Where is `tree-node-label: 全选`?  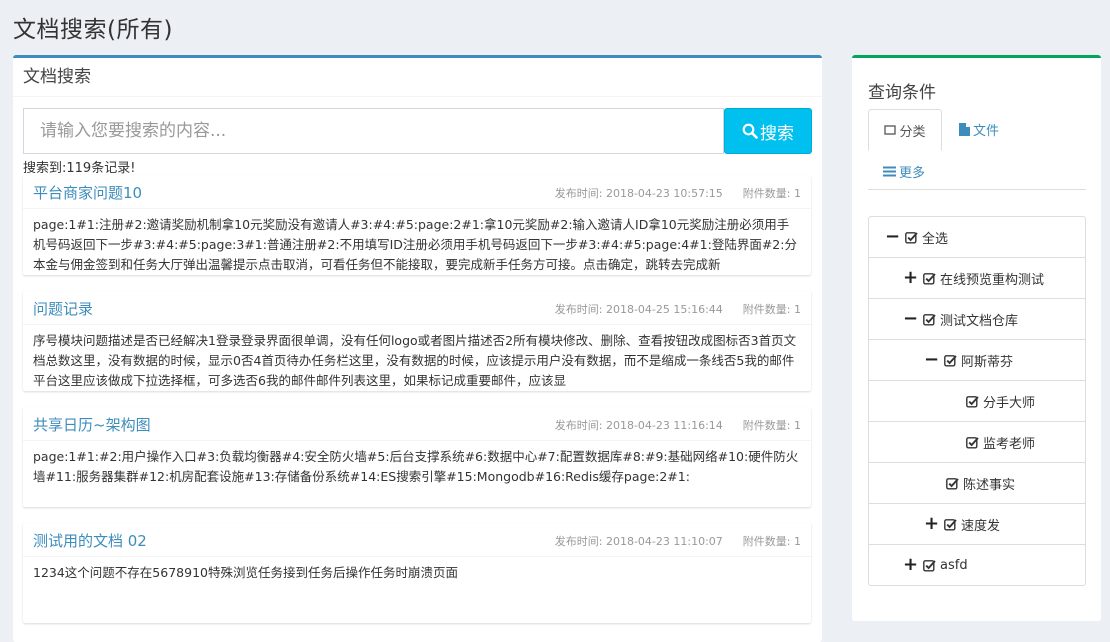 tree-node-label: 全选 is located at coordinates (935, 239).